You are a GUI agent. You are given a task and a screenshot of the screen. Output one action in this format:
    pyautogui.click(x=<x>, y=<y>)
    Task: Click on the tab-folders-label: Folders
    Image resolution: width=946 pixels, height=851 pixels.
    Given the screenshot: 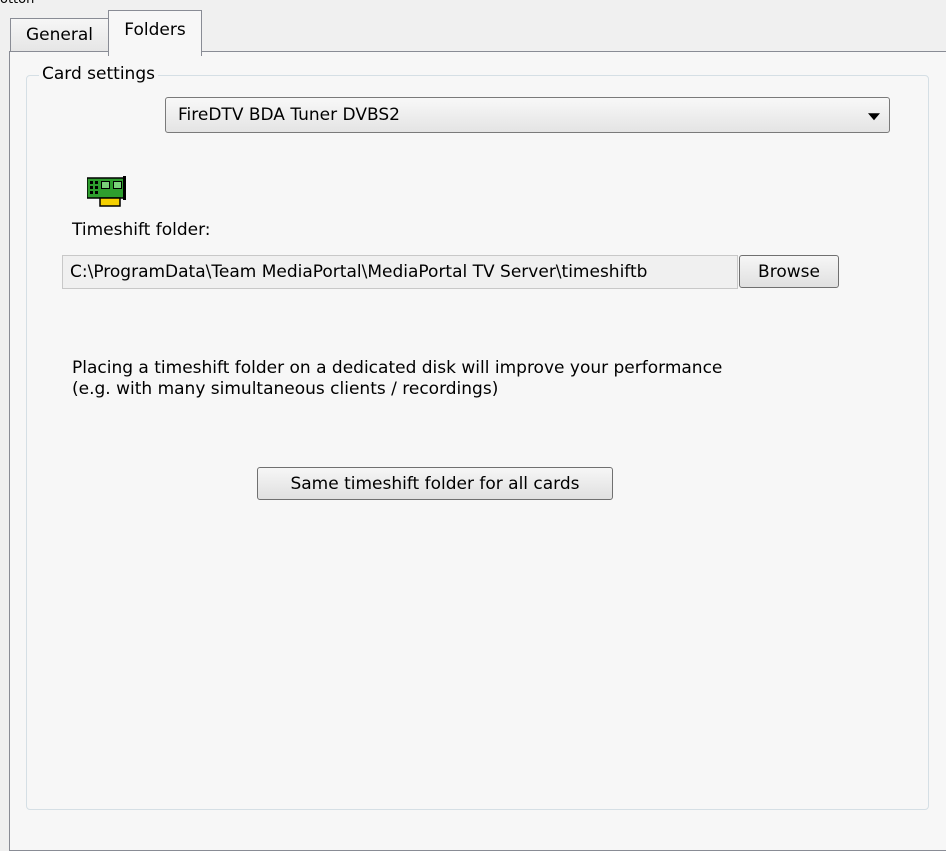 What is the action you would take?
    pyautogui.click(x=155, y=30)
    